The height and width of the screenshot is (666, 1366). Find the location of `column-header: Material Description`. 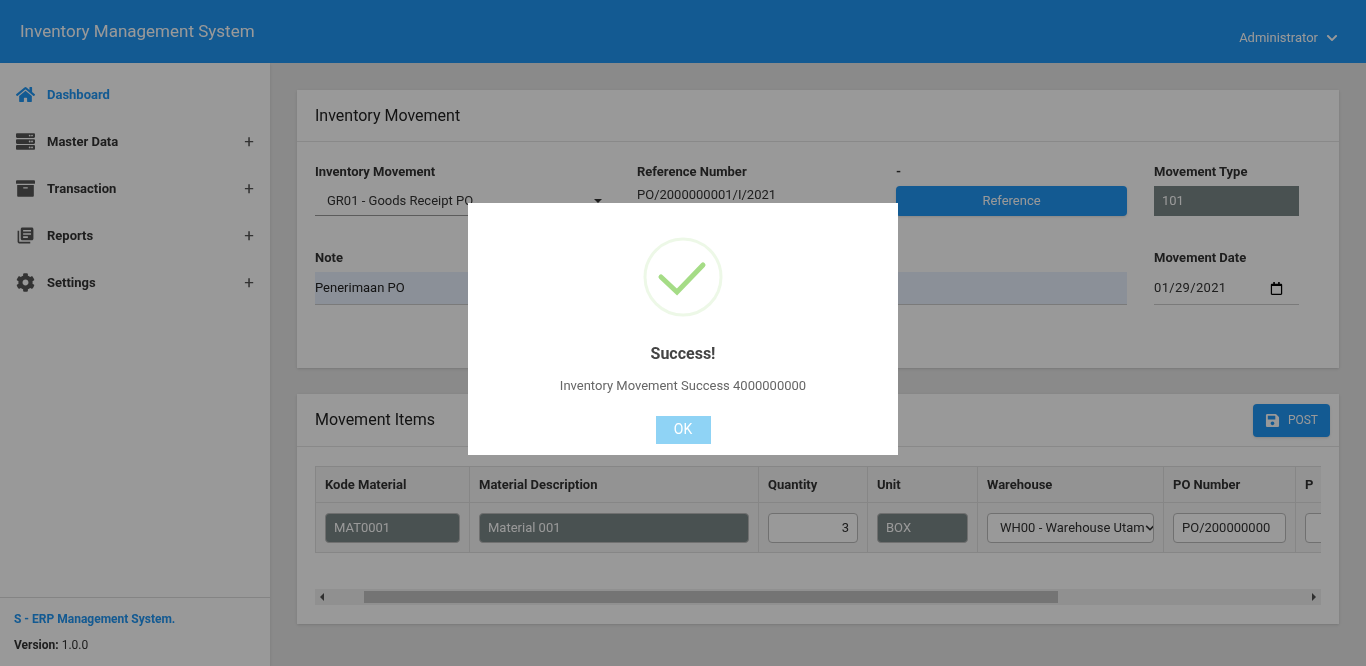

column-header: Material Description is located at coordinates (614, 484).